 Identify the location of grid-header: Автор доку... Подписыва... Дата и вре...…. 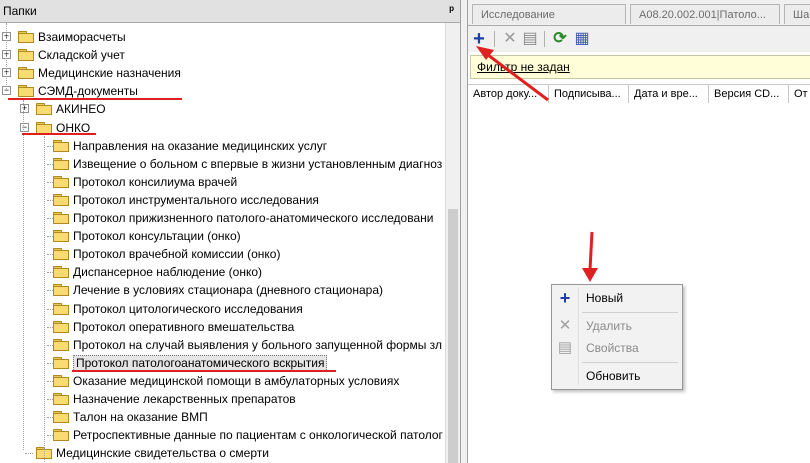
(639, 94).